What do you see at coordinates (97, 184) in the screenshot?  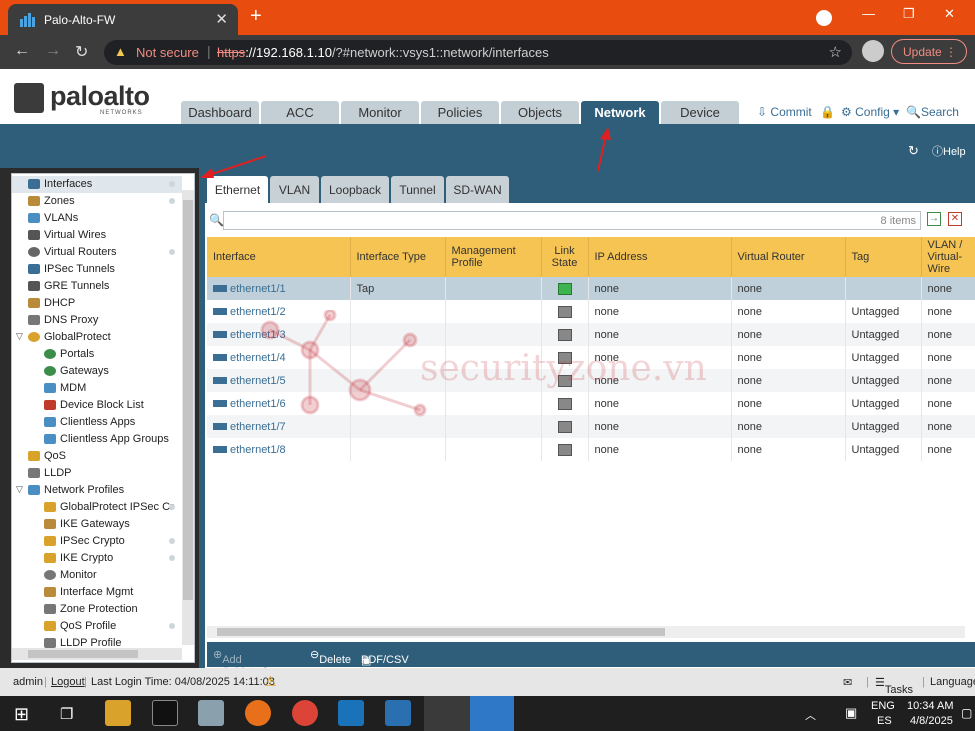 I see `sidebar-item-interfaces: Interfaces` at bounding box center [97, 184].